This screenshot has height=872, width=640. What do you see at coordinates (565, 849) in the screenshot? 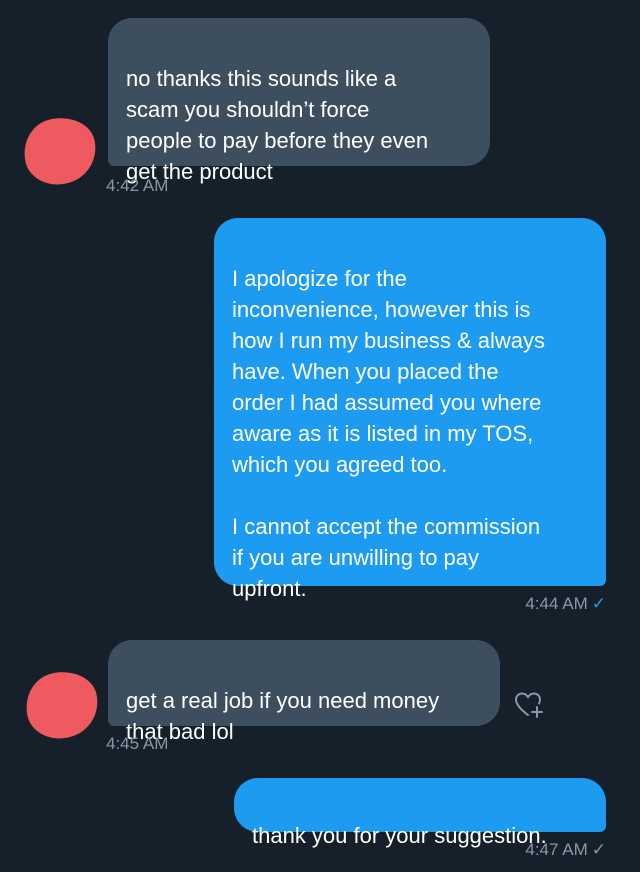
I see `message-timestamp: 4:47 AM ✓` at bounding box center [565, 849].